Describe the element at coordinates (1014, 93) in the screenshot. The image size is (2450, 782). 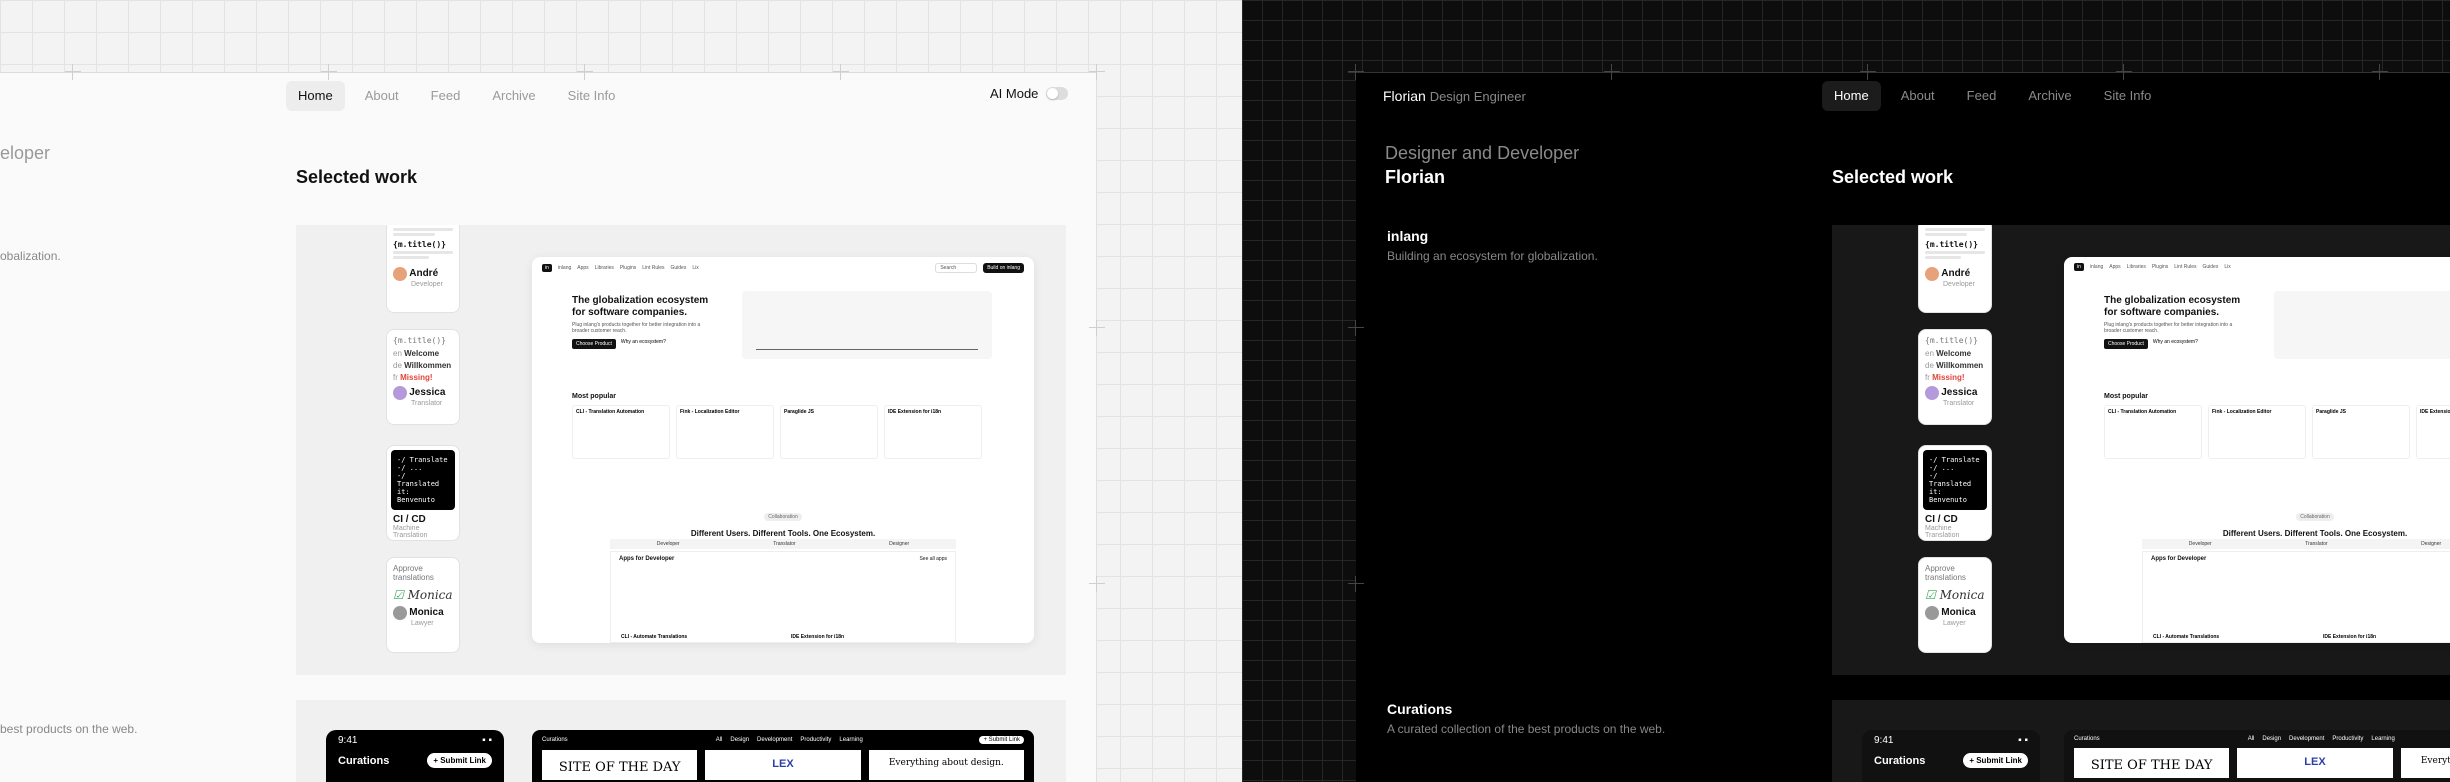
I see `ai-mode-label: AI Mode` at that location.